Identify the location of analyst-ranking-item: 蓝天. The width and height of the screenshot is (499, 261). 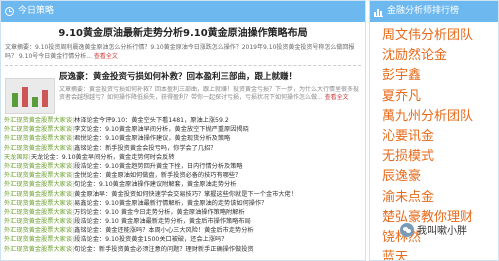
(440, 254).